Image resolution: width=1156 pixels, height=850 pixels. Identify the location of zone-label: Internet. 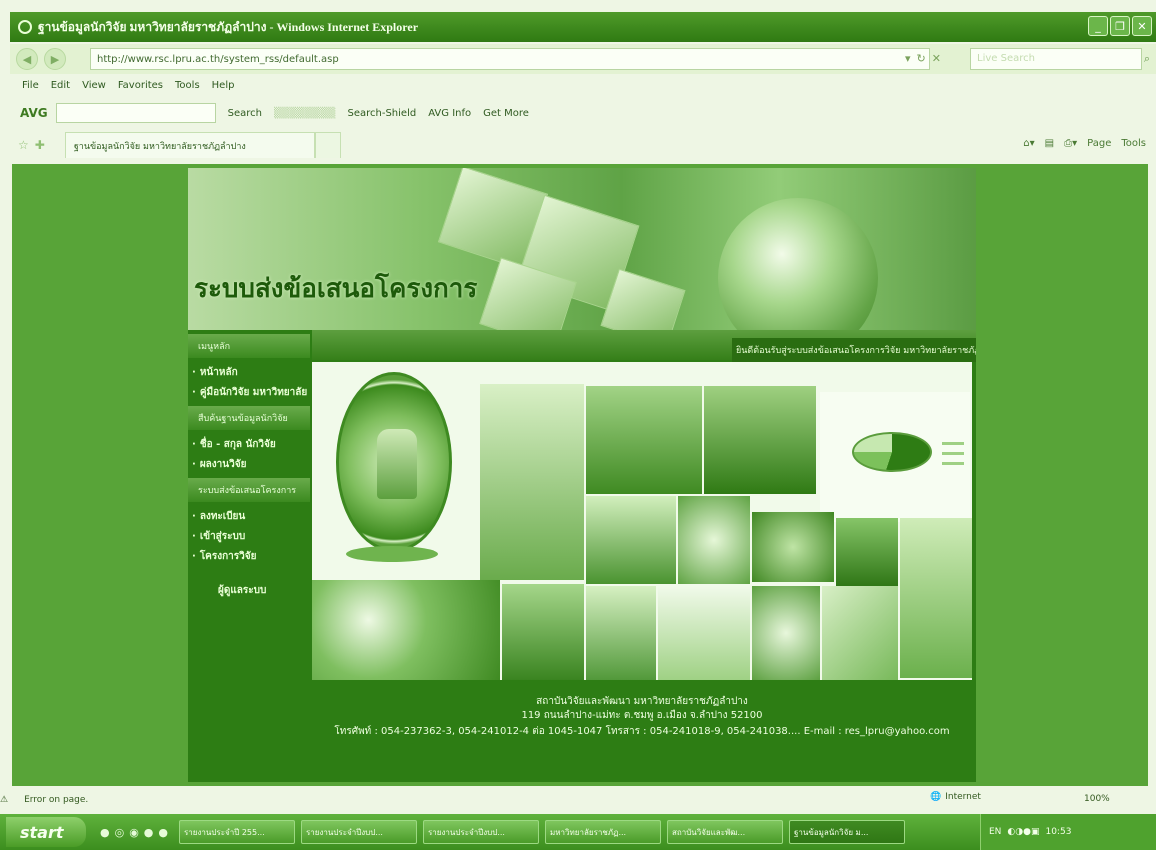
(963, 797).